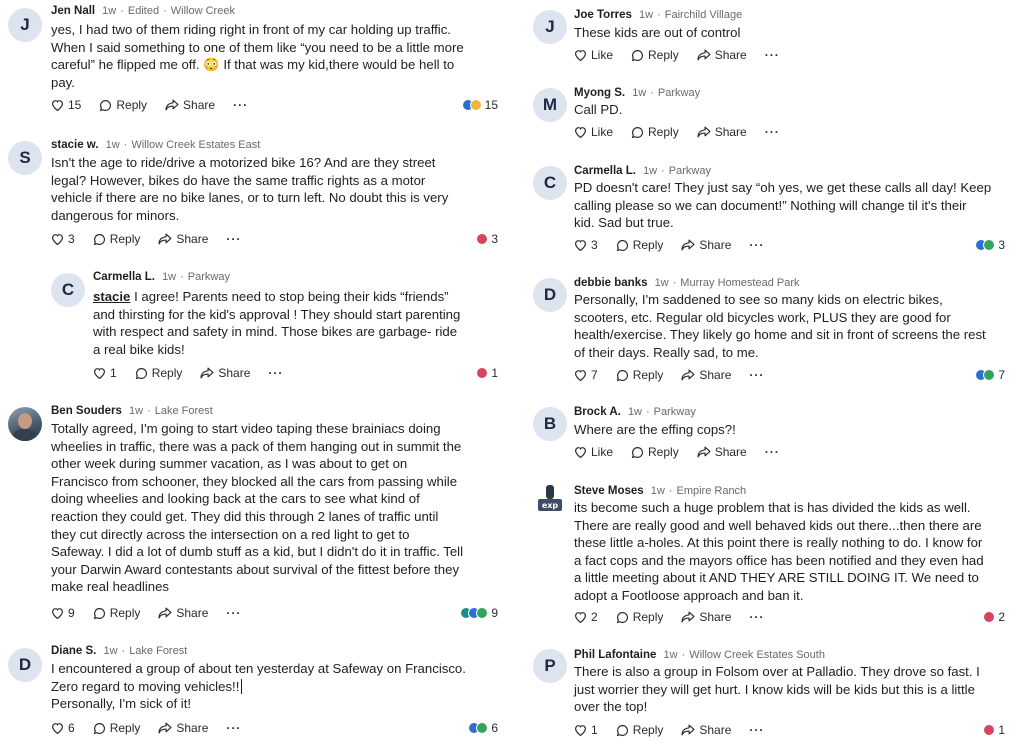  Describe the element at coordinates (611, 283) in the screenshot. I see `author-name: debbie banks` at that location.